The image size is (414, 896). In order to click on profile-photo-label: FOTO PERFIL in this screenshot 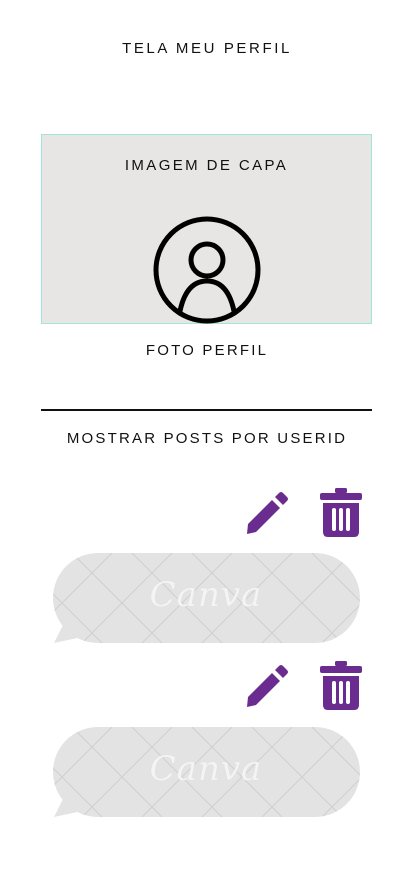, I will do `click(207, 350)`.